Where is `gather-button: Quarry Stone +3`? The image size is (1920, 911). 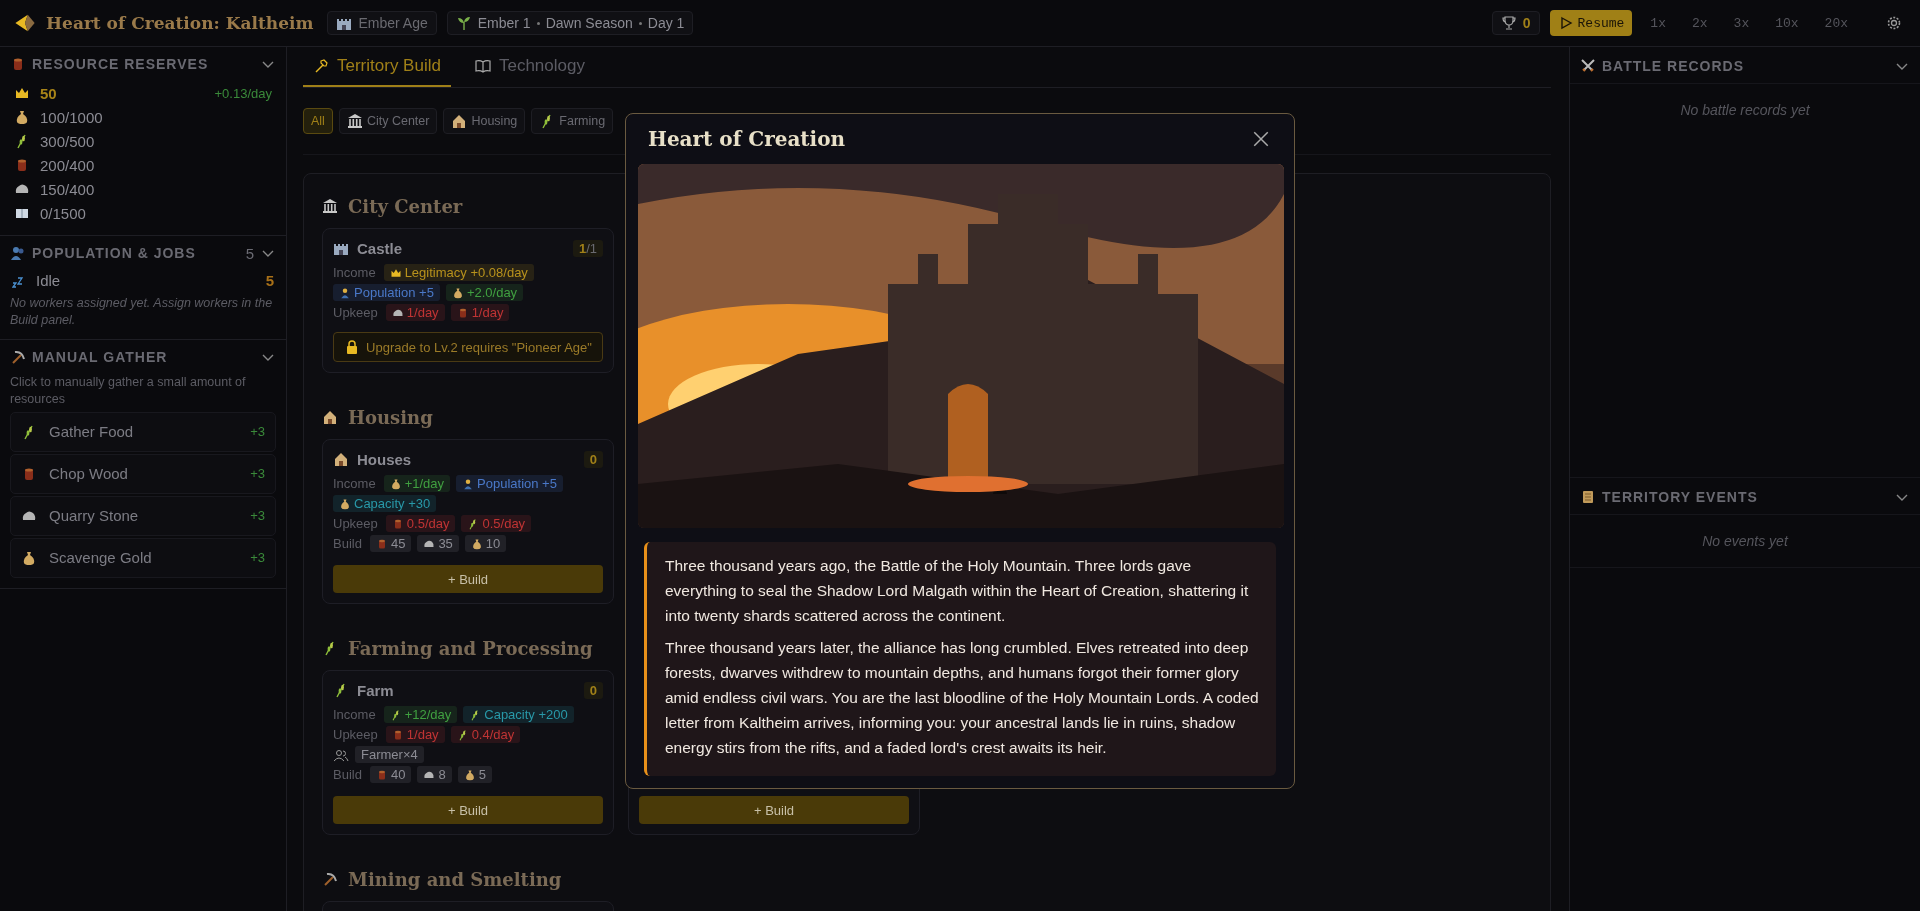
gather-button: Quarry Stone +3 is located at coordinates (143, 515).